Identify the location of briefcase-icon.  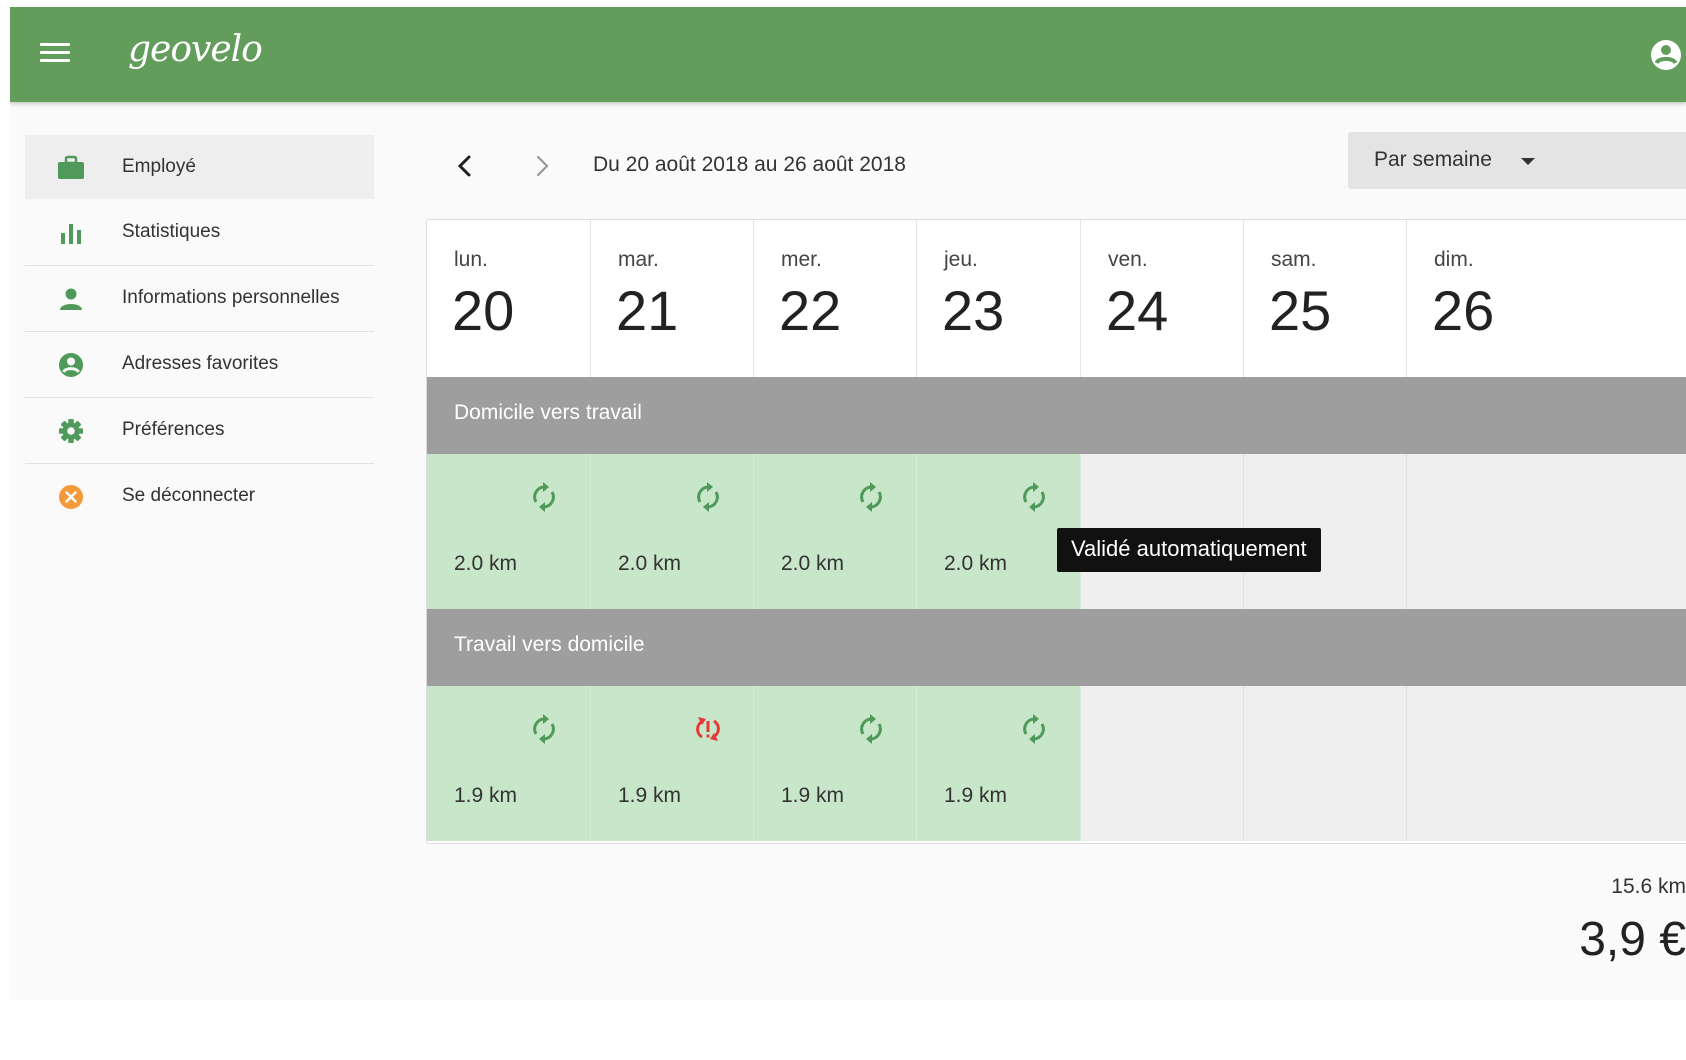
(71, 167).